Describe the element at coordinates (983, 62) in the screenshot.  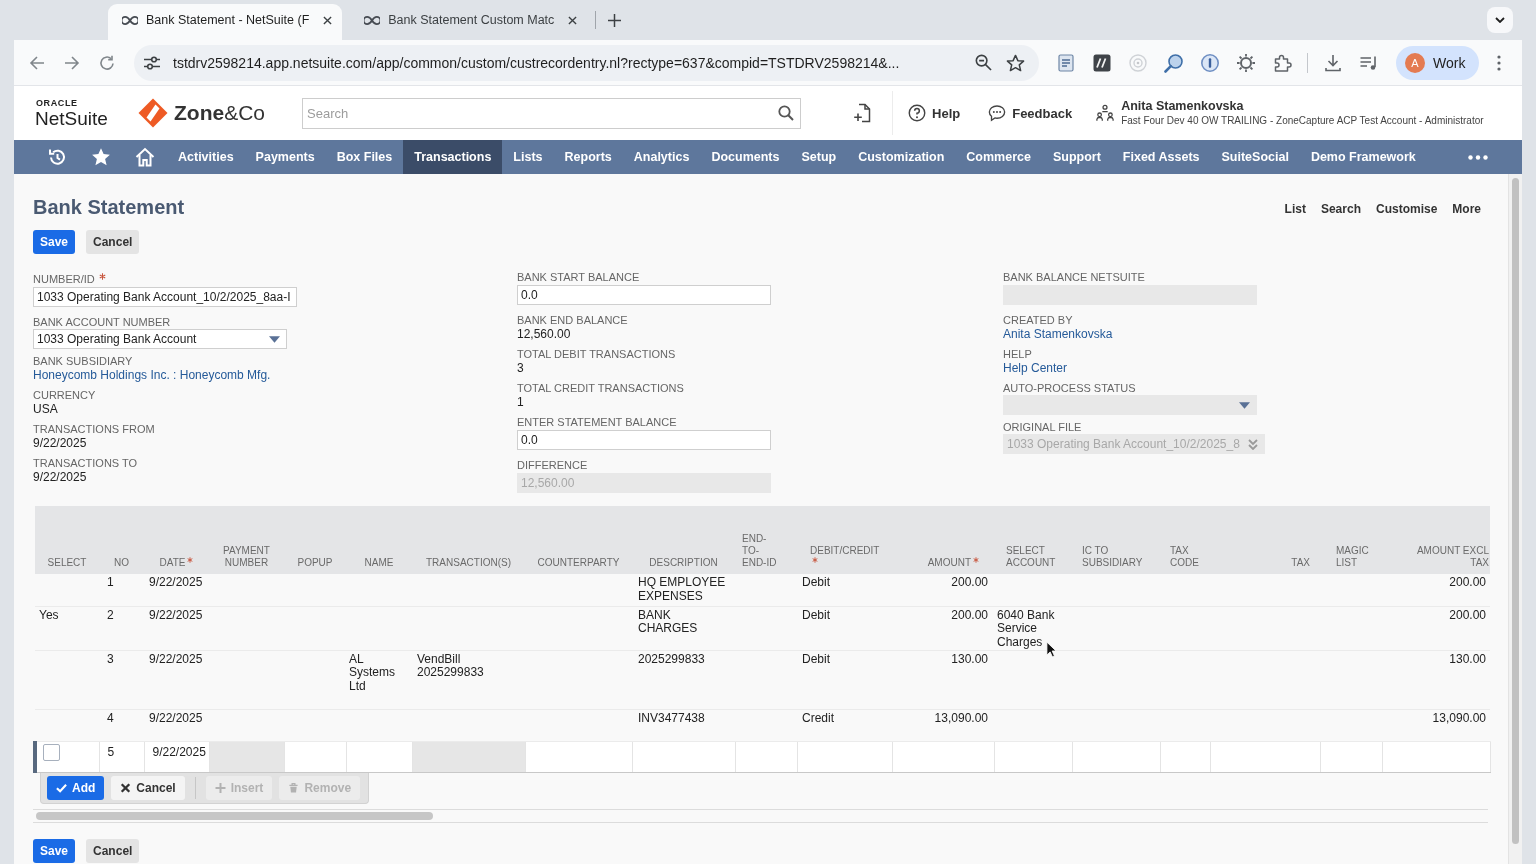
I see `zoom-out-icon` at that location.